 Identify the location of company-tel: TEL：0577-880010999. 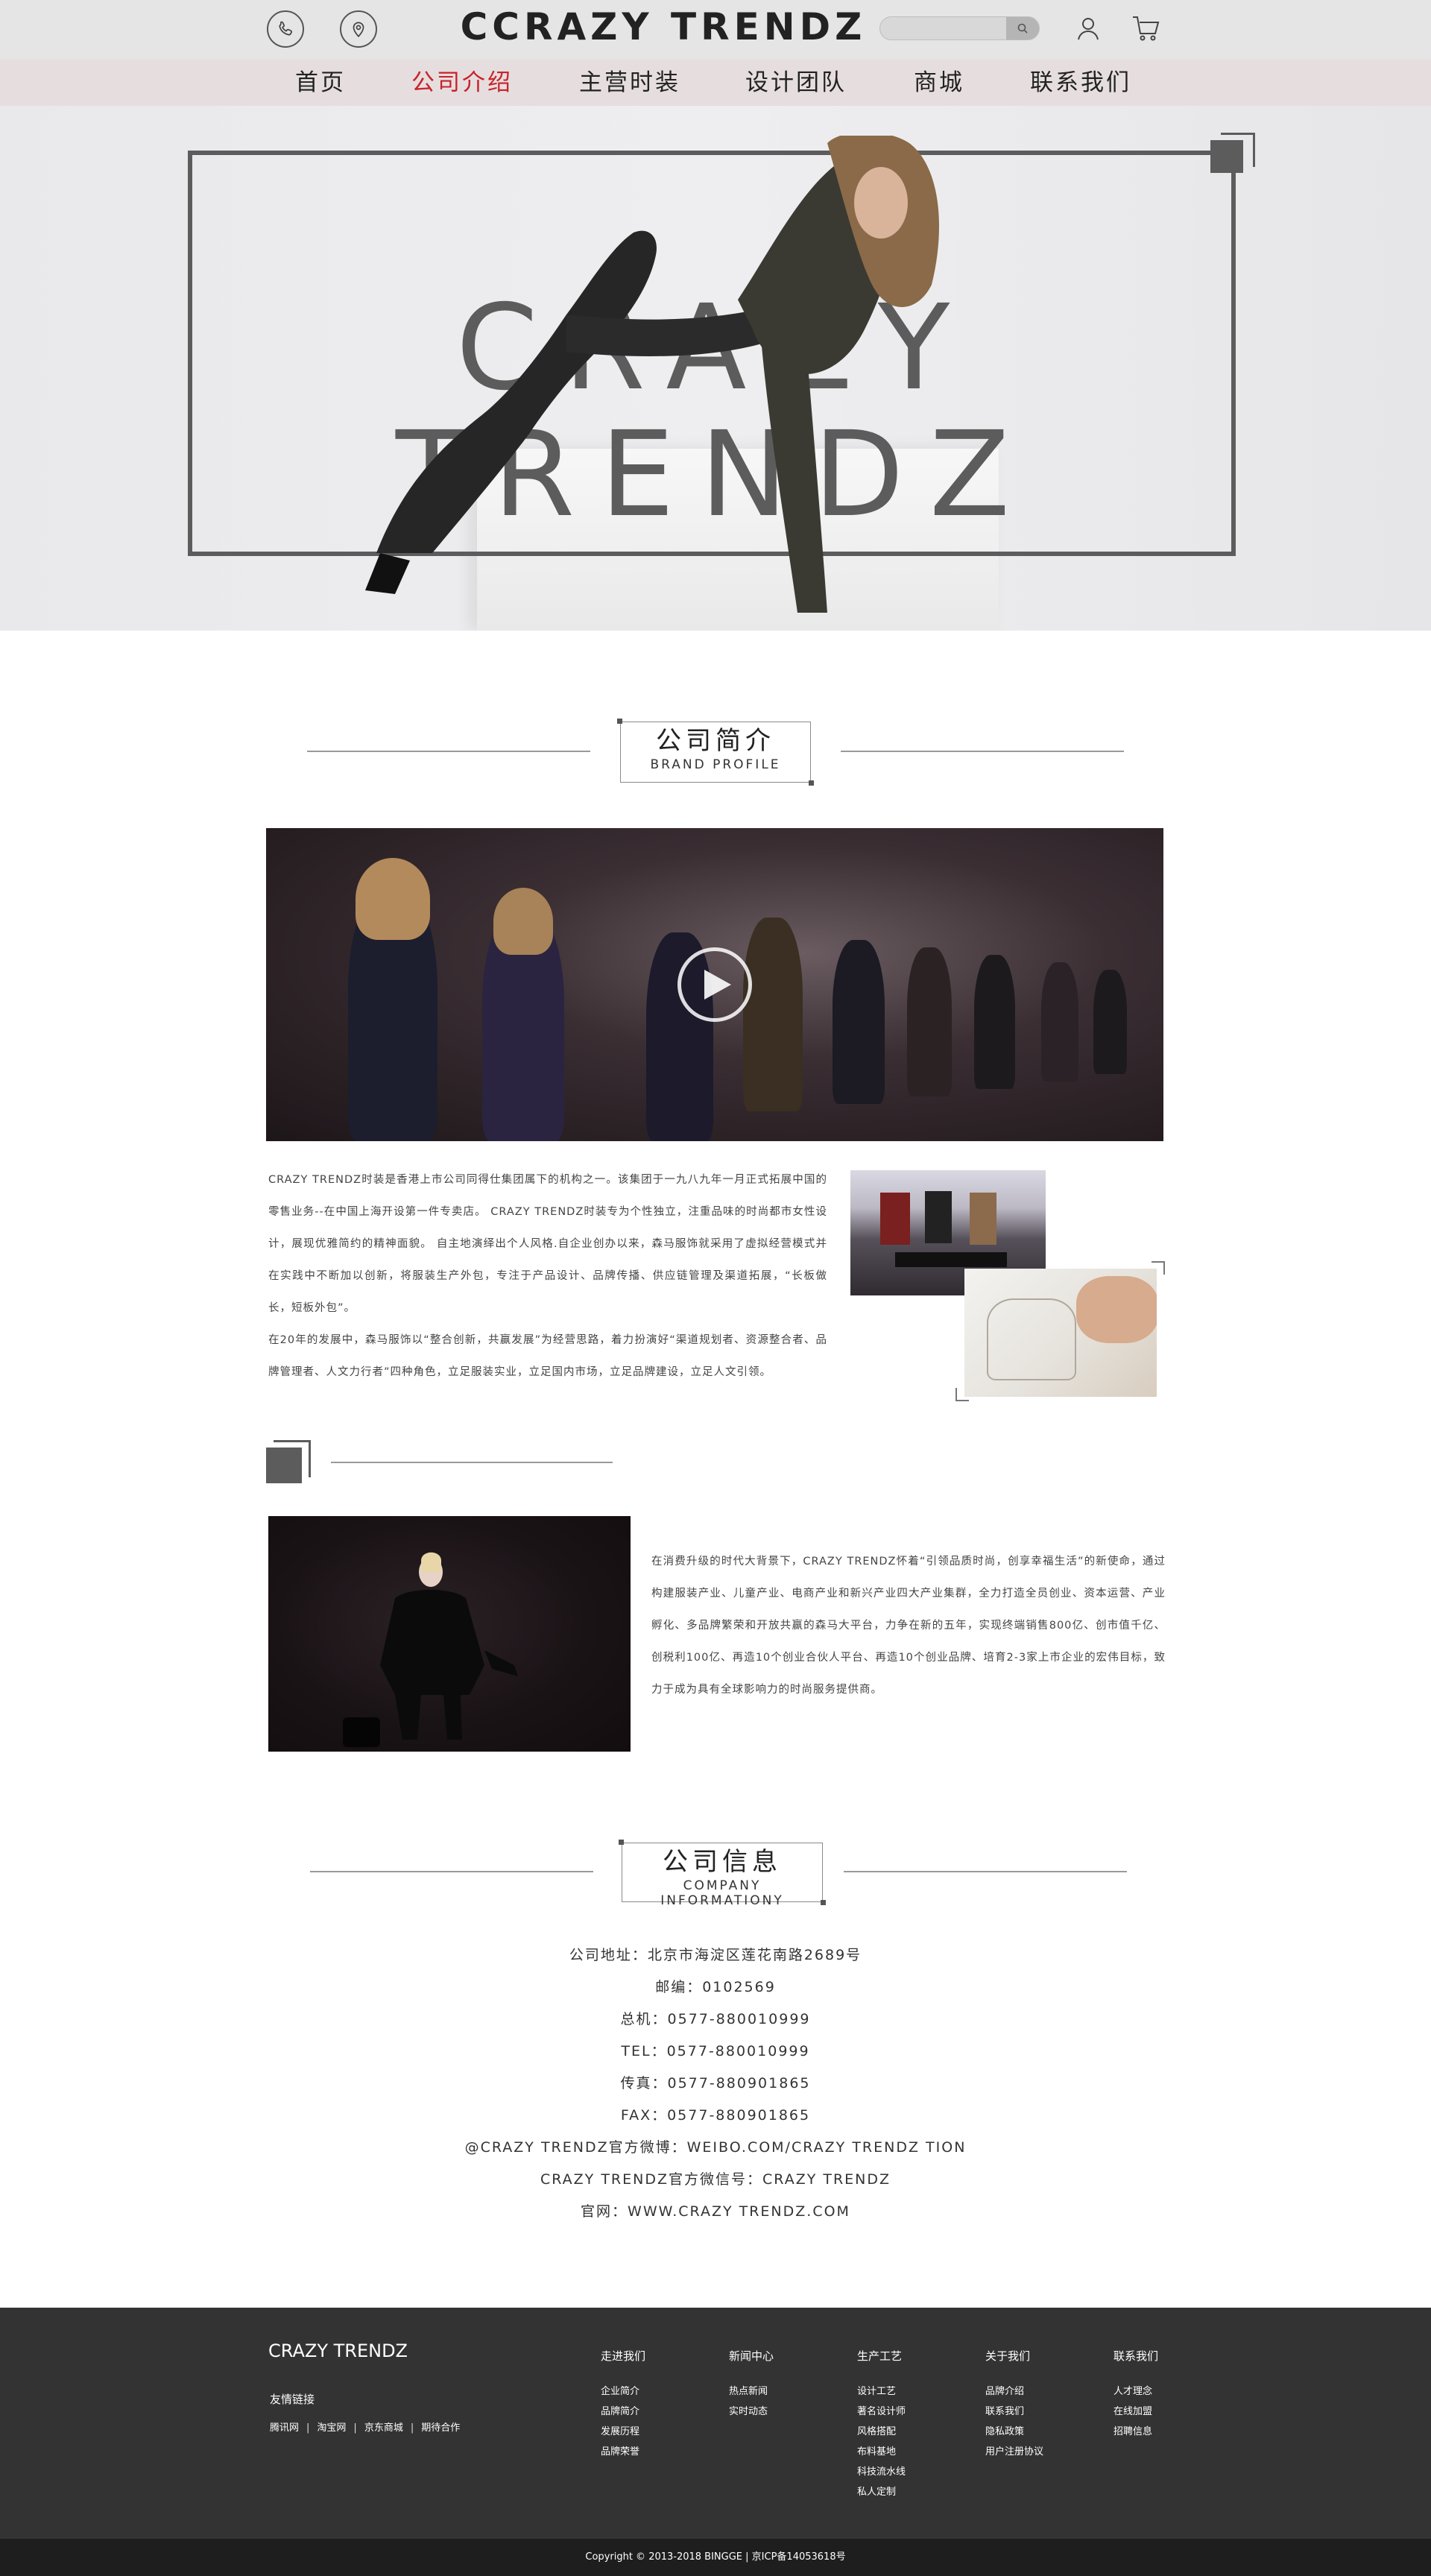
(715, 2051).